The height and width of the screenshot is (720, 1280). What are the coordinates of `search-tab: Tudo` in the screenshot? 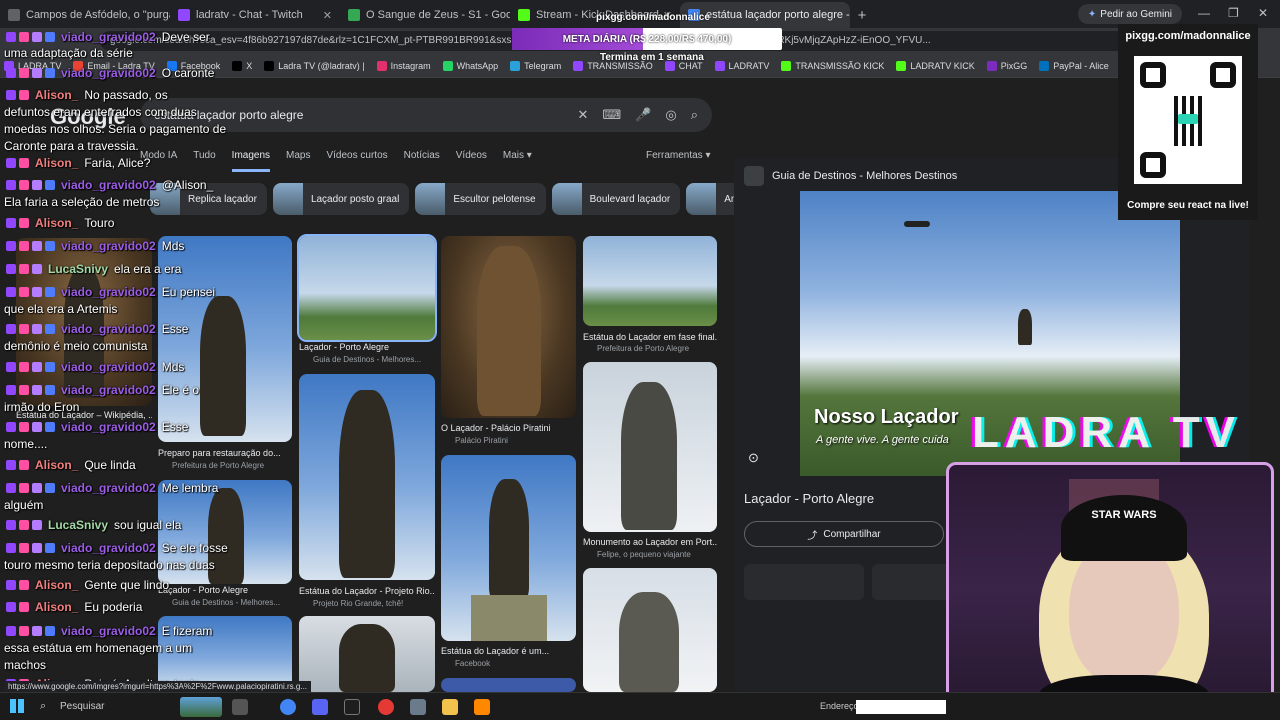 It's located at (204, 161).